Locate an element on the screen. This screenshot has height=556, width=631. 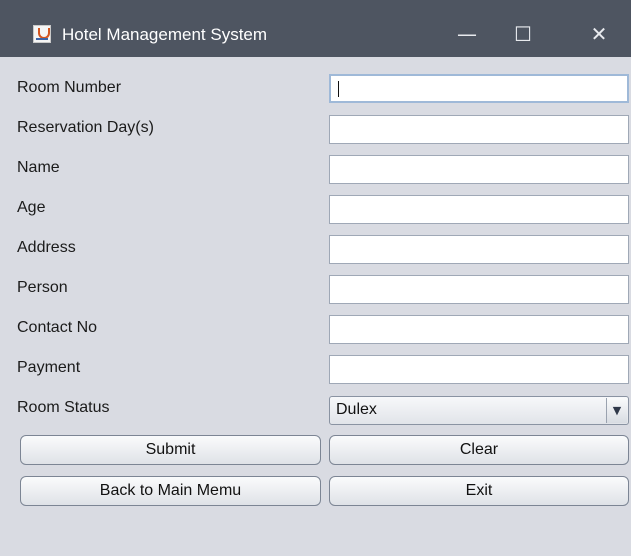
reservation-days-label: Reservation Day(s) is located at coordinates (85, 127).